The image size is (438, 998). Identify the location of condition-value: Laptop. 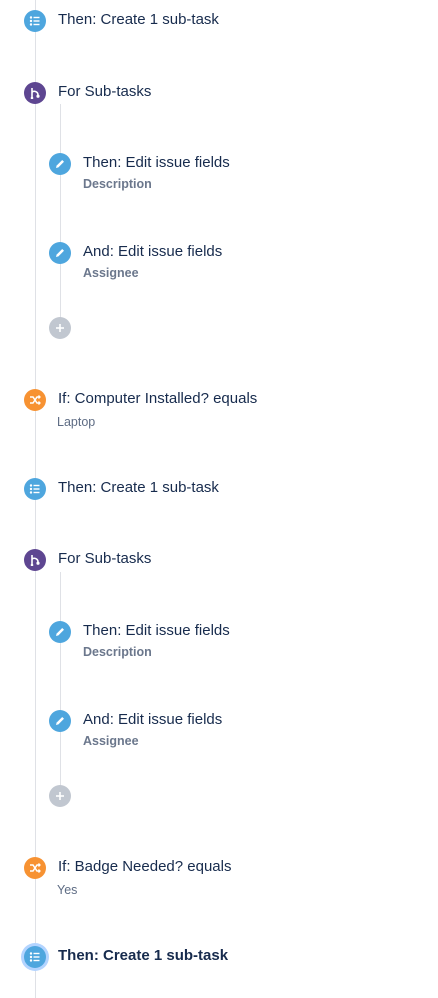
(76, 422).